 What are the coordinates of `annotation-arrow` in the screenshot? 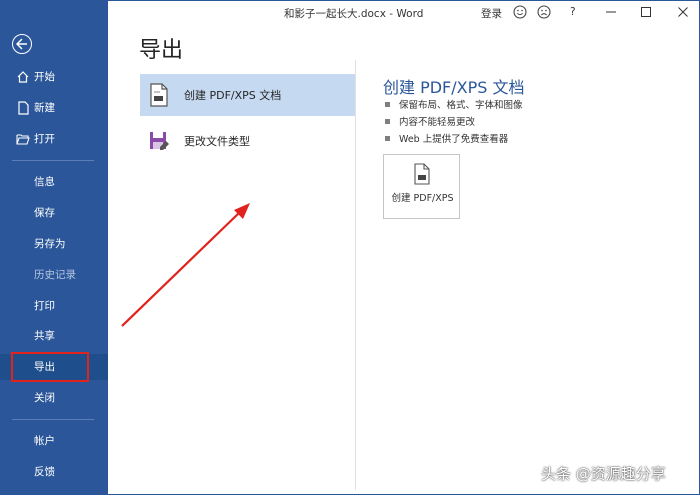 It's located at (185, 265).